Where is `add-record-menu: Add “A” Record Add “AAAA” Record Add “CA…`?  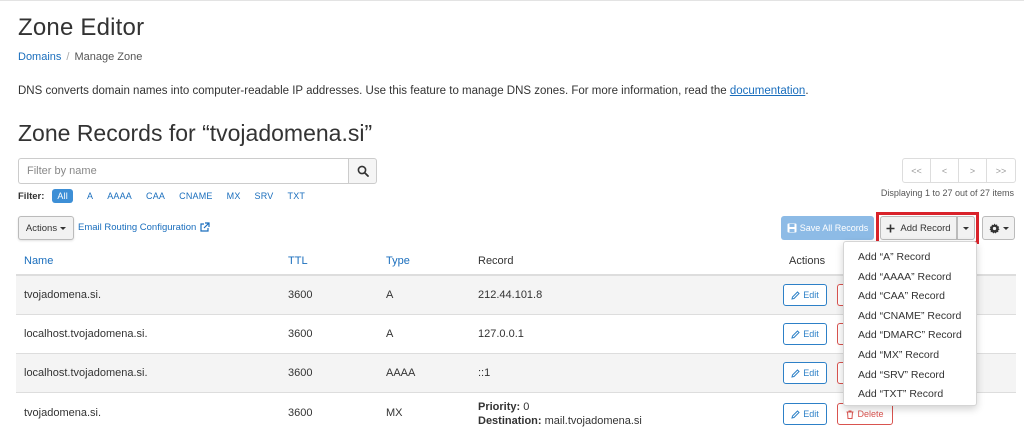
add-record-menu: Add “A” Record Add “AAAA” Record Add “CA… is located at coordinates (910, 323).